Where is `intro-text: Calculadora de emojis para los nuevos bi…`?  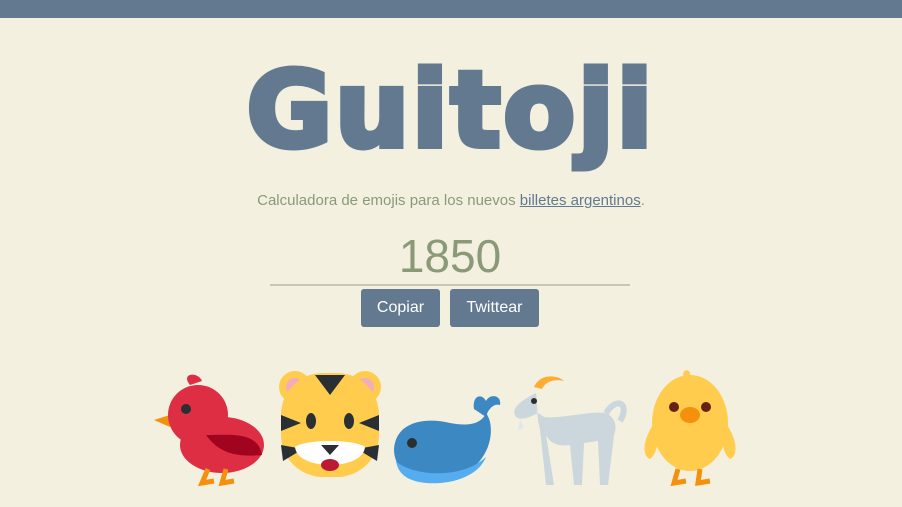
intro-text: Calculadora de emojis para los nuevos bi… is located at coordinates (451, 200).